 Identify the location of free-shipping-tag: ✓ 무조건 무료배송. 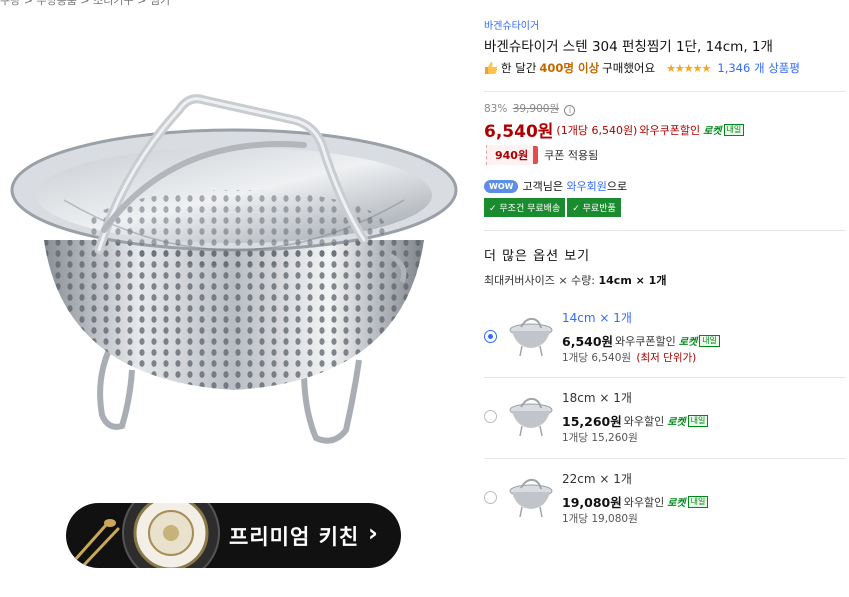
(525, 207).